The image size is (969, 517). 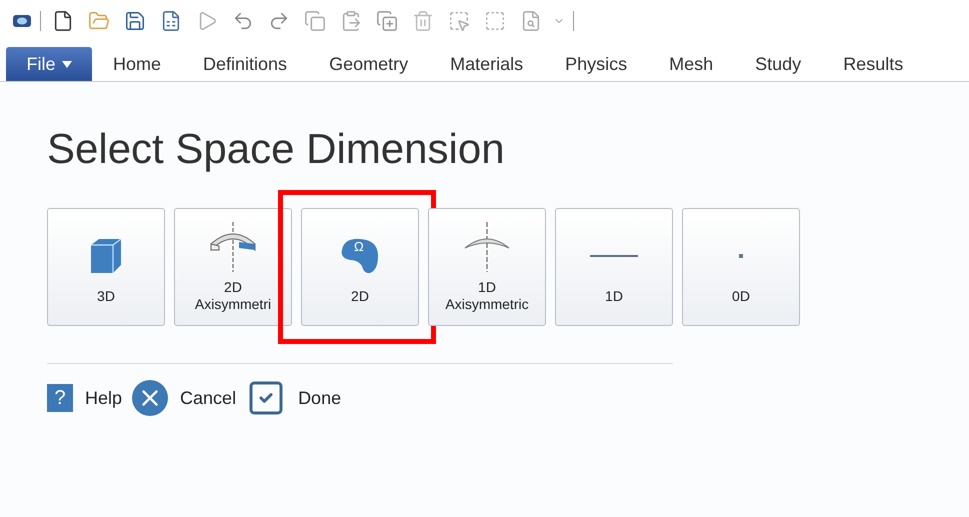 I want to click on point-icon, so click(x=741, y=256).